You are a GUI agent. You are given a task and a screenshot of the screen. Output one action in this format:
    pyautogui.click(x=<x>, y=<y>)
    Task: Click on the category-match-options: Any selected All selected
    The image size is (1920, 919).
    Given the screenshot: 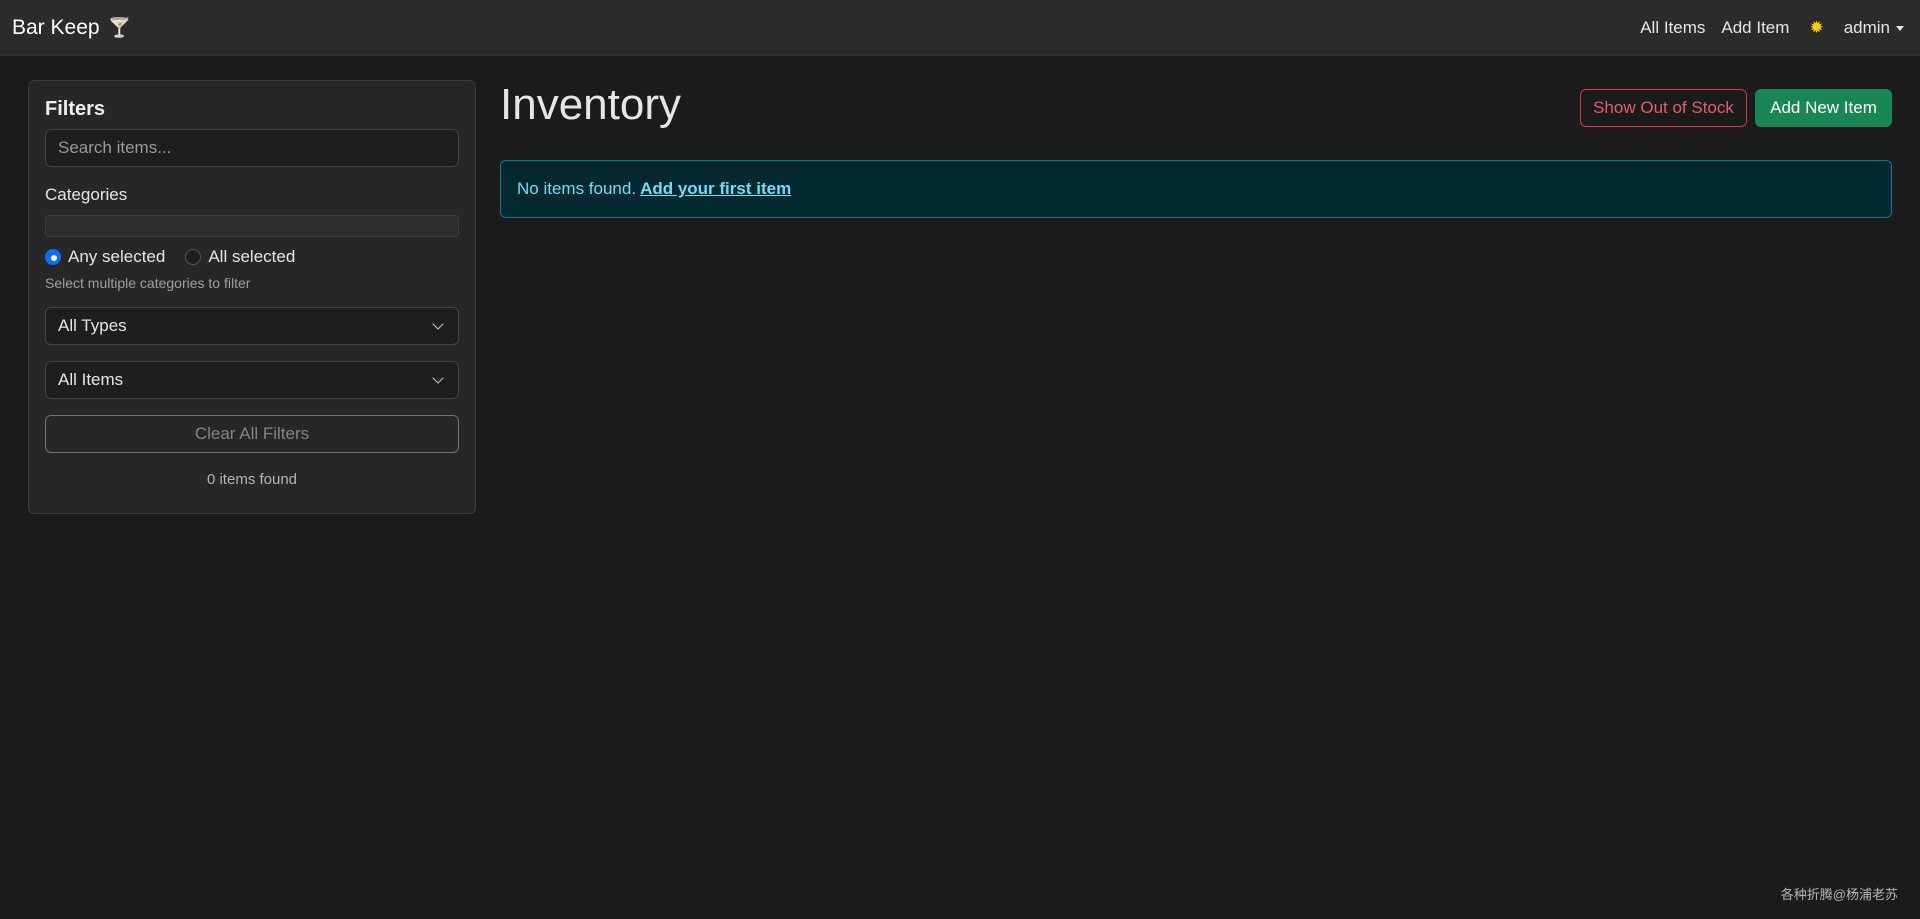 What is the action you would take?
    pyautogui.click(x=252, y=257)
    